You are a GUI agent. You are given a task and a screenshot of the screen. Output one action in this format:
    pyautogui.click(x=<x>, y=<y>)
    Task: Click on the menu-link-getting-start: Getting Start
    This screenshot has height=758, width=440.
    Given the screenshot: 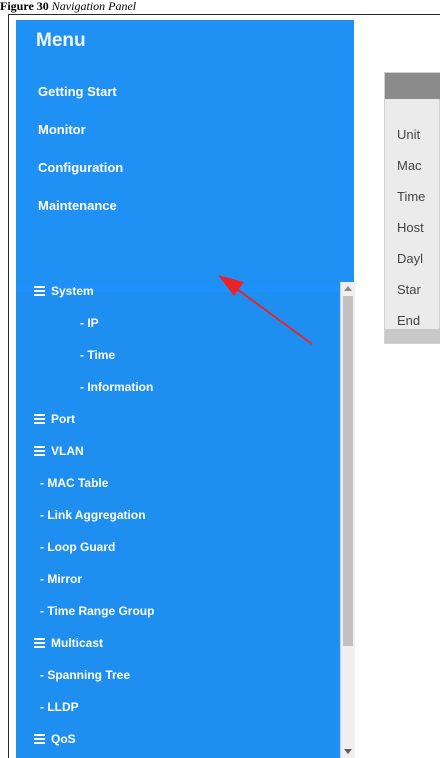 What is the action you would take?
    pyautogui.click(x=77, y=91)
    